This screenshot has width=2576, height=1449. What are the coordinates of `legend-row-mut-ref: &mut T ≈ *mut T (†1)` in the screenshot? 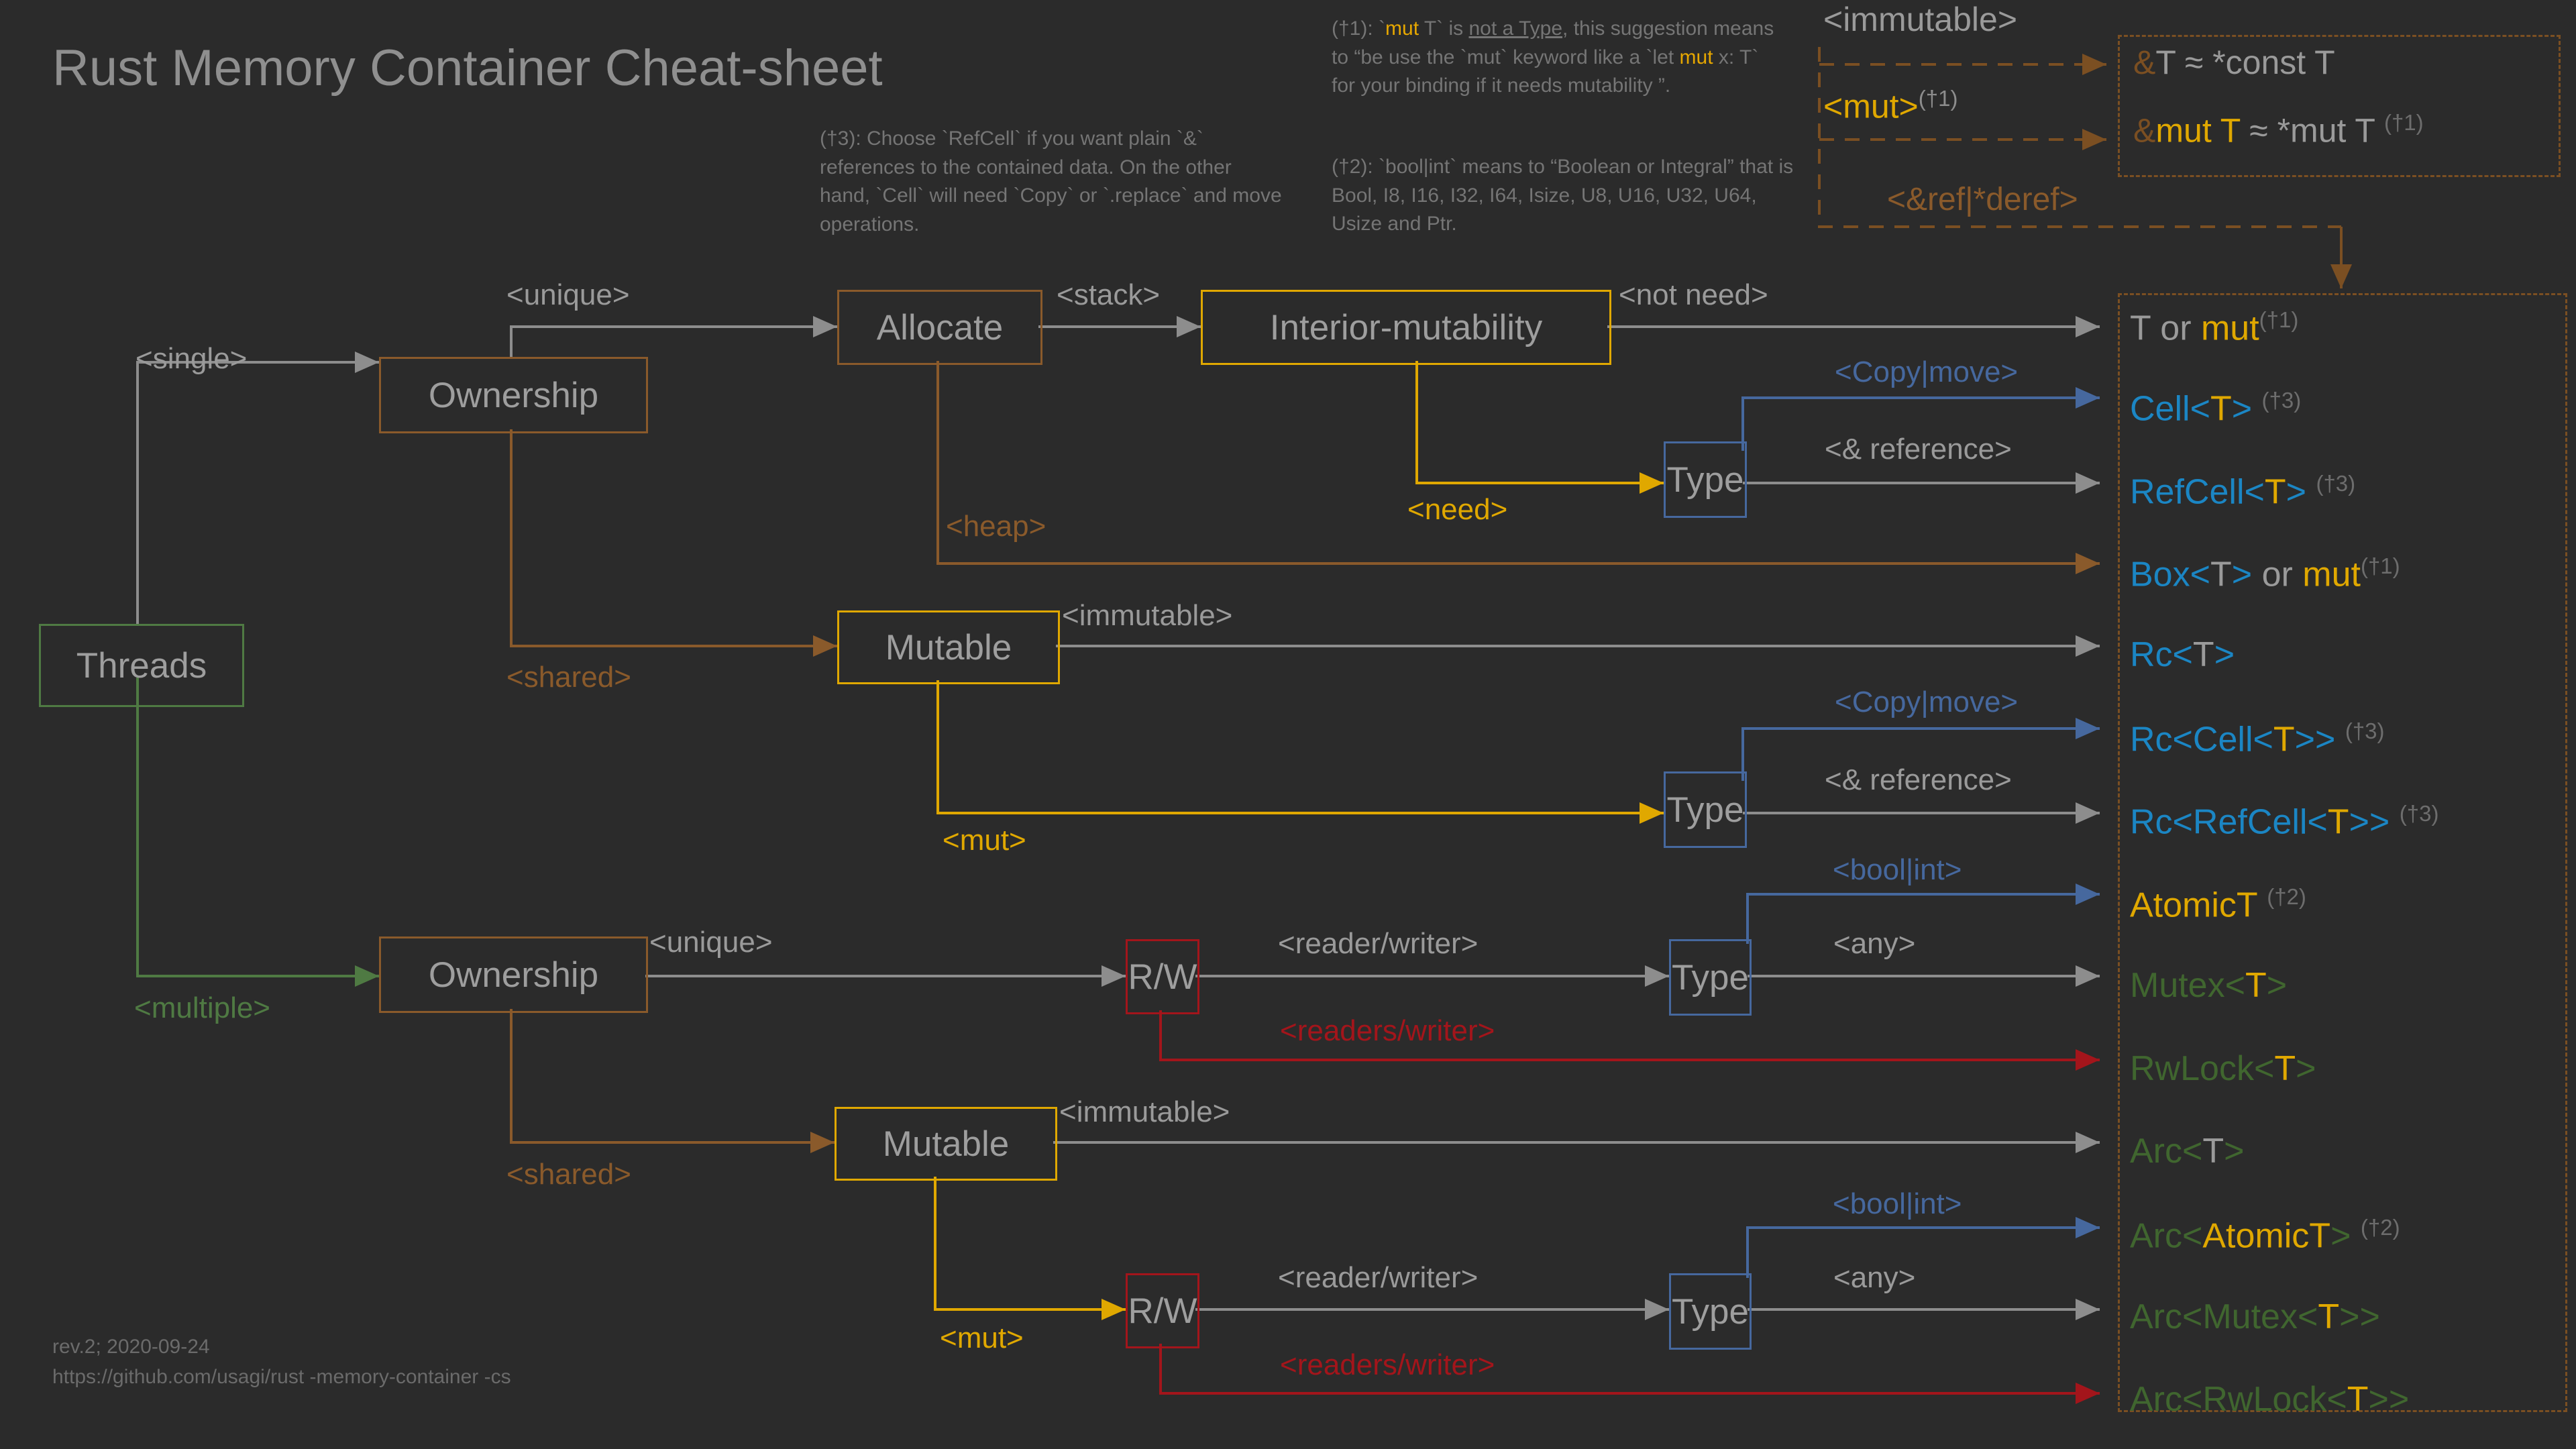 It's located at (2278, 130).